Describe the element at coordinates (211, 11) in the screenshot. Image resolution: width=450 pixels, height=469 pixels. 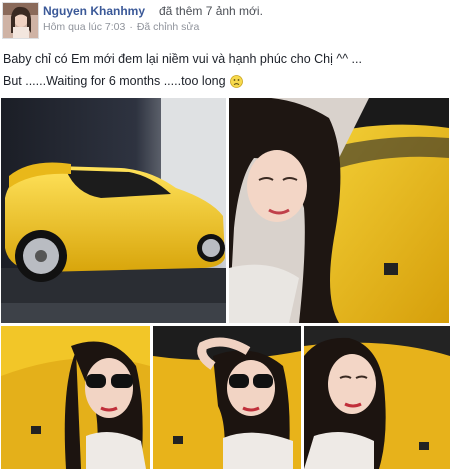
I see `post-action-text: đã thêm 7 ảnh mới.` at that location.